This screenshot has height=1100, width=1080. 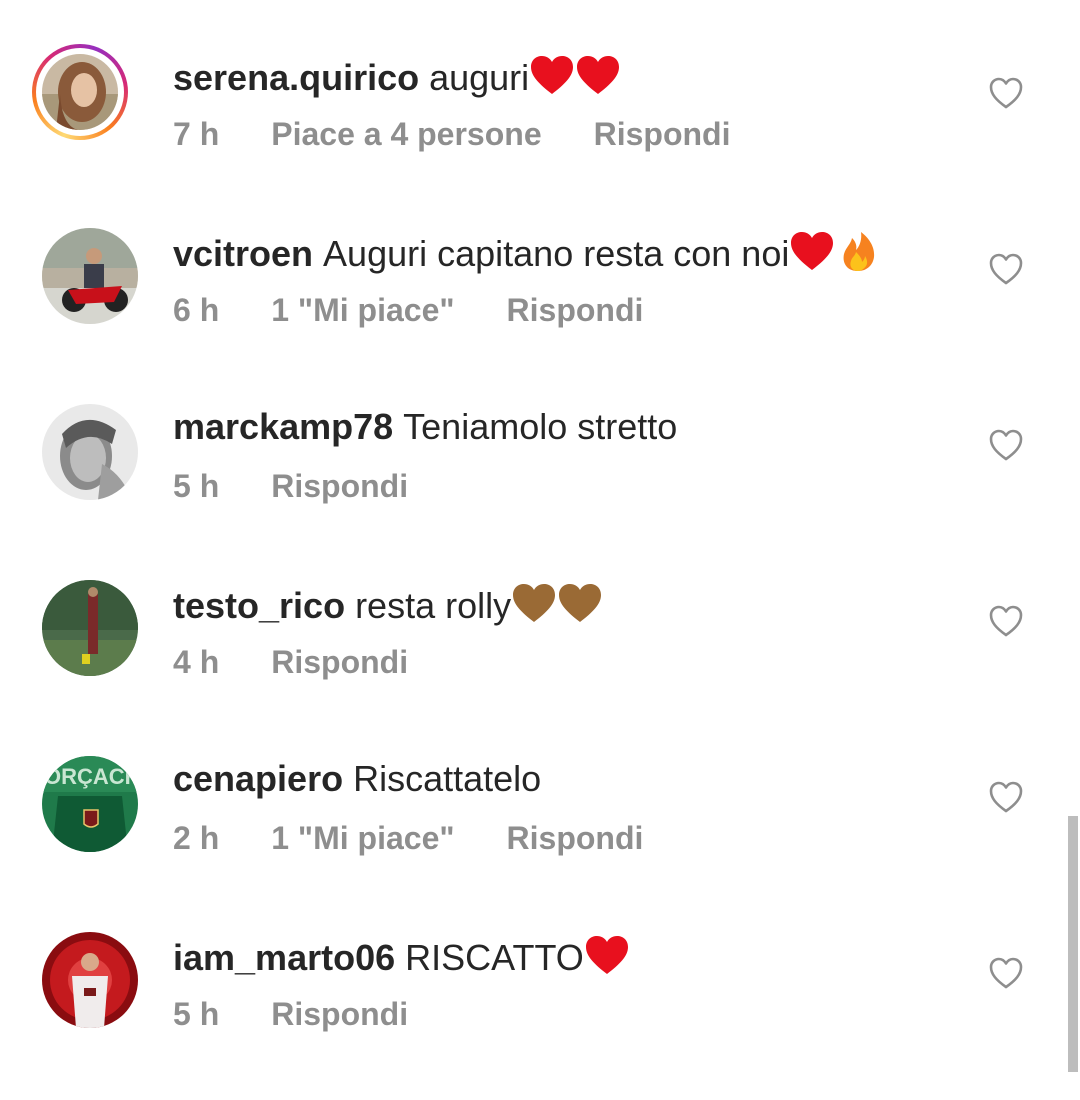 I want to click on comment-text: Riscattatelo, so click(x=447, y=778).